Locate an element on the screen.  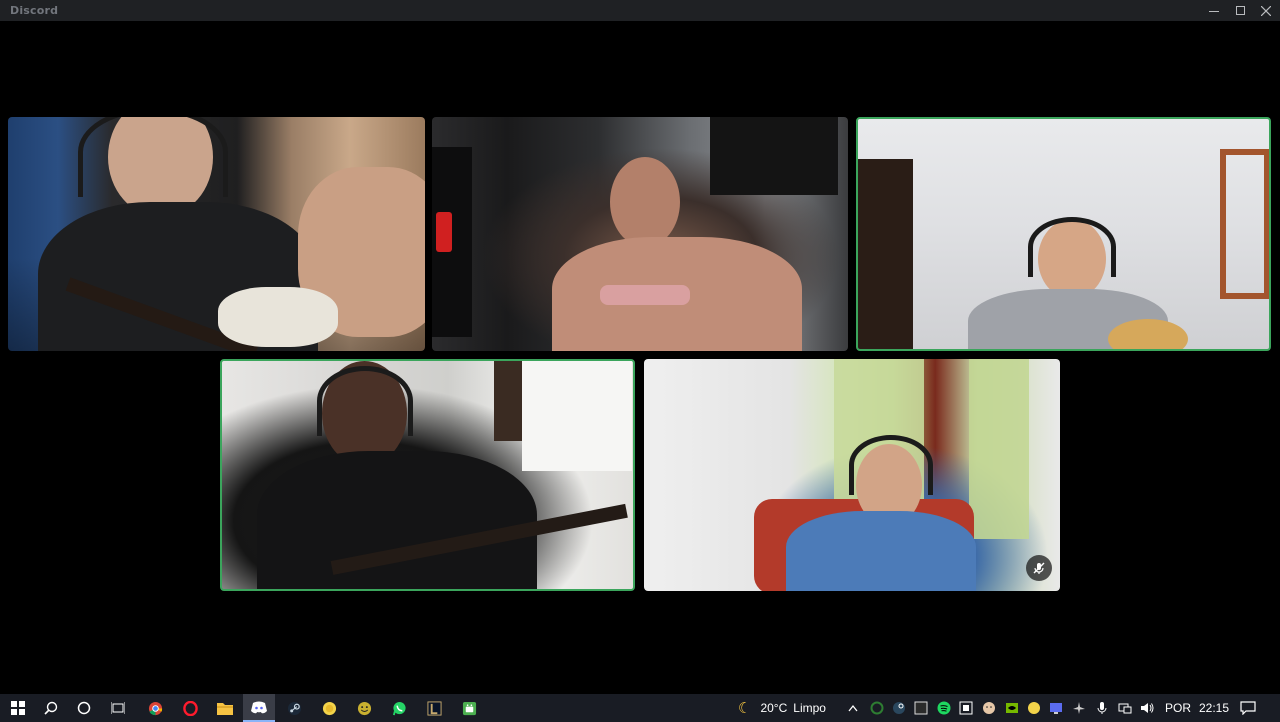
window-frame is located at coordinates (1244, 224).